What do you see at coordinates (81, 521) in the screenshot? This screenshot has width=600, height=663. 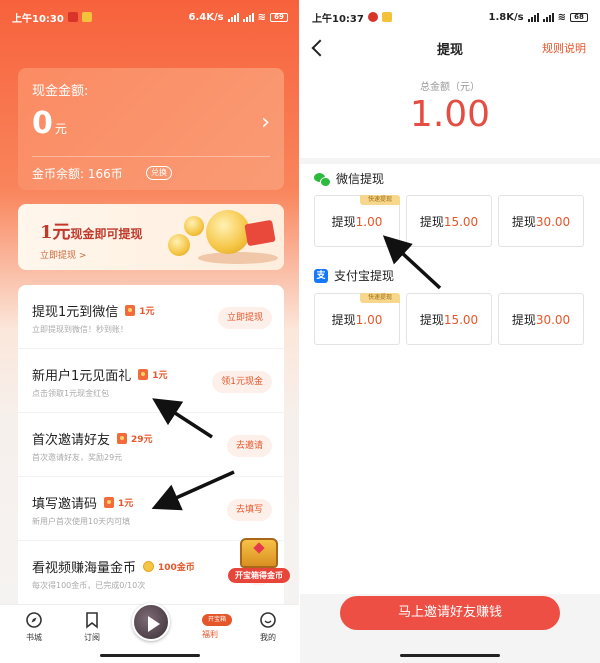 I see `task-desc: 新用户首次使用10天内可填` at bounding box center [81, 521].